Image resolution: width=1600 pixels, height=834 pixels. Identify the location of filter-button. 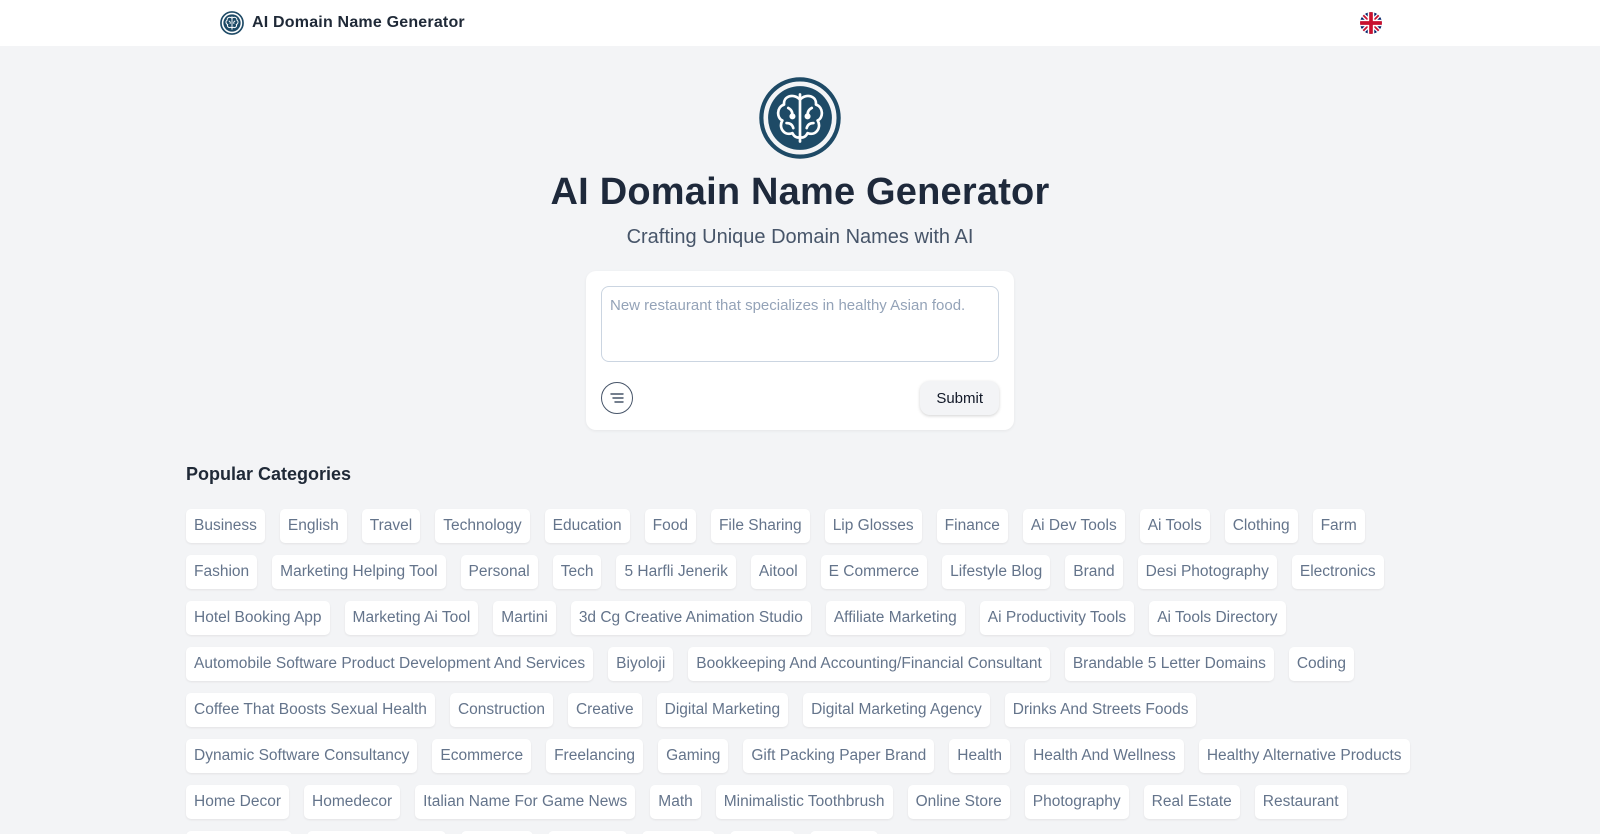
(617, 398).